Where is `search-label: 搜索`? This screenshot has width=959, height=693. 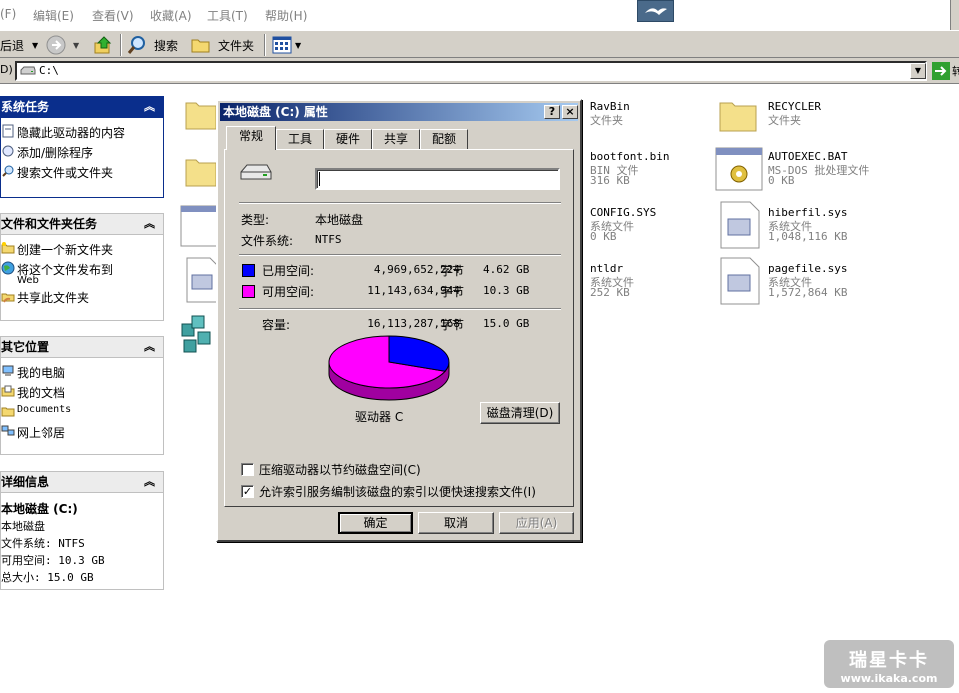
search-label: 搜索 is located at coordinates (166, 45).